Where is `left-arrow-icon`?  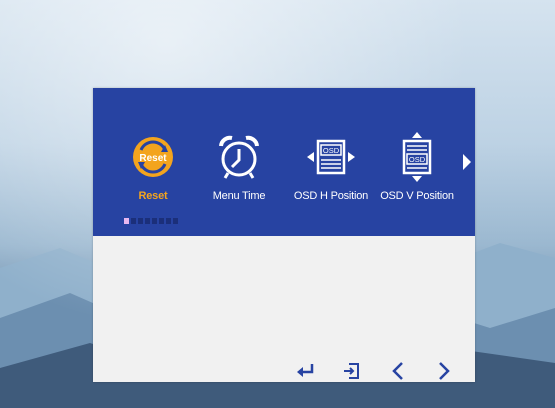 left-arrow-icon is located at coordinates (397, 371).